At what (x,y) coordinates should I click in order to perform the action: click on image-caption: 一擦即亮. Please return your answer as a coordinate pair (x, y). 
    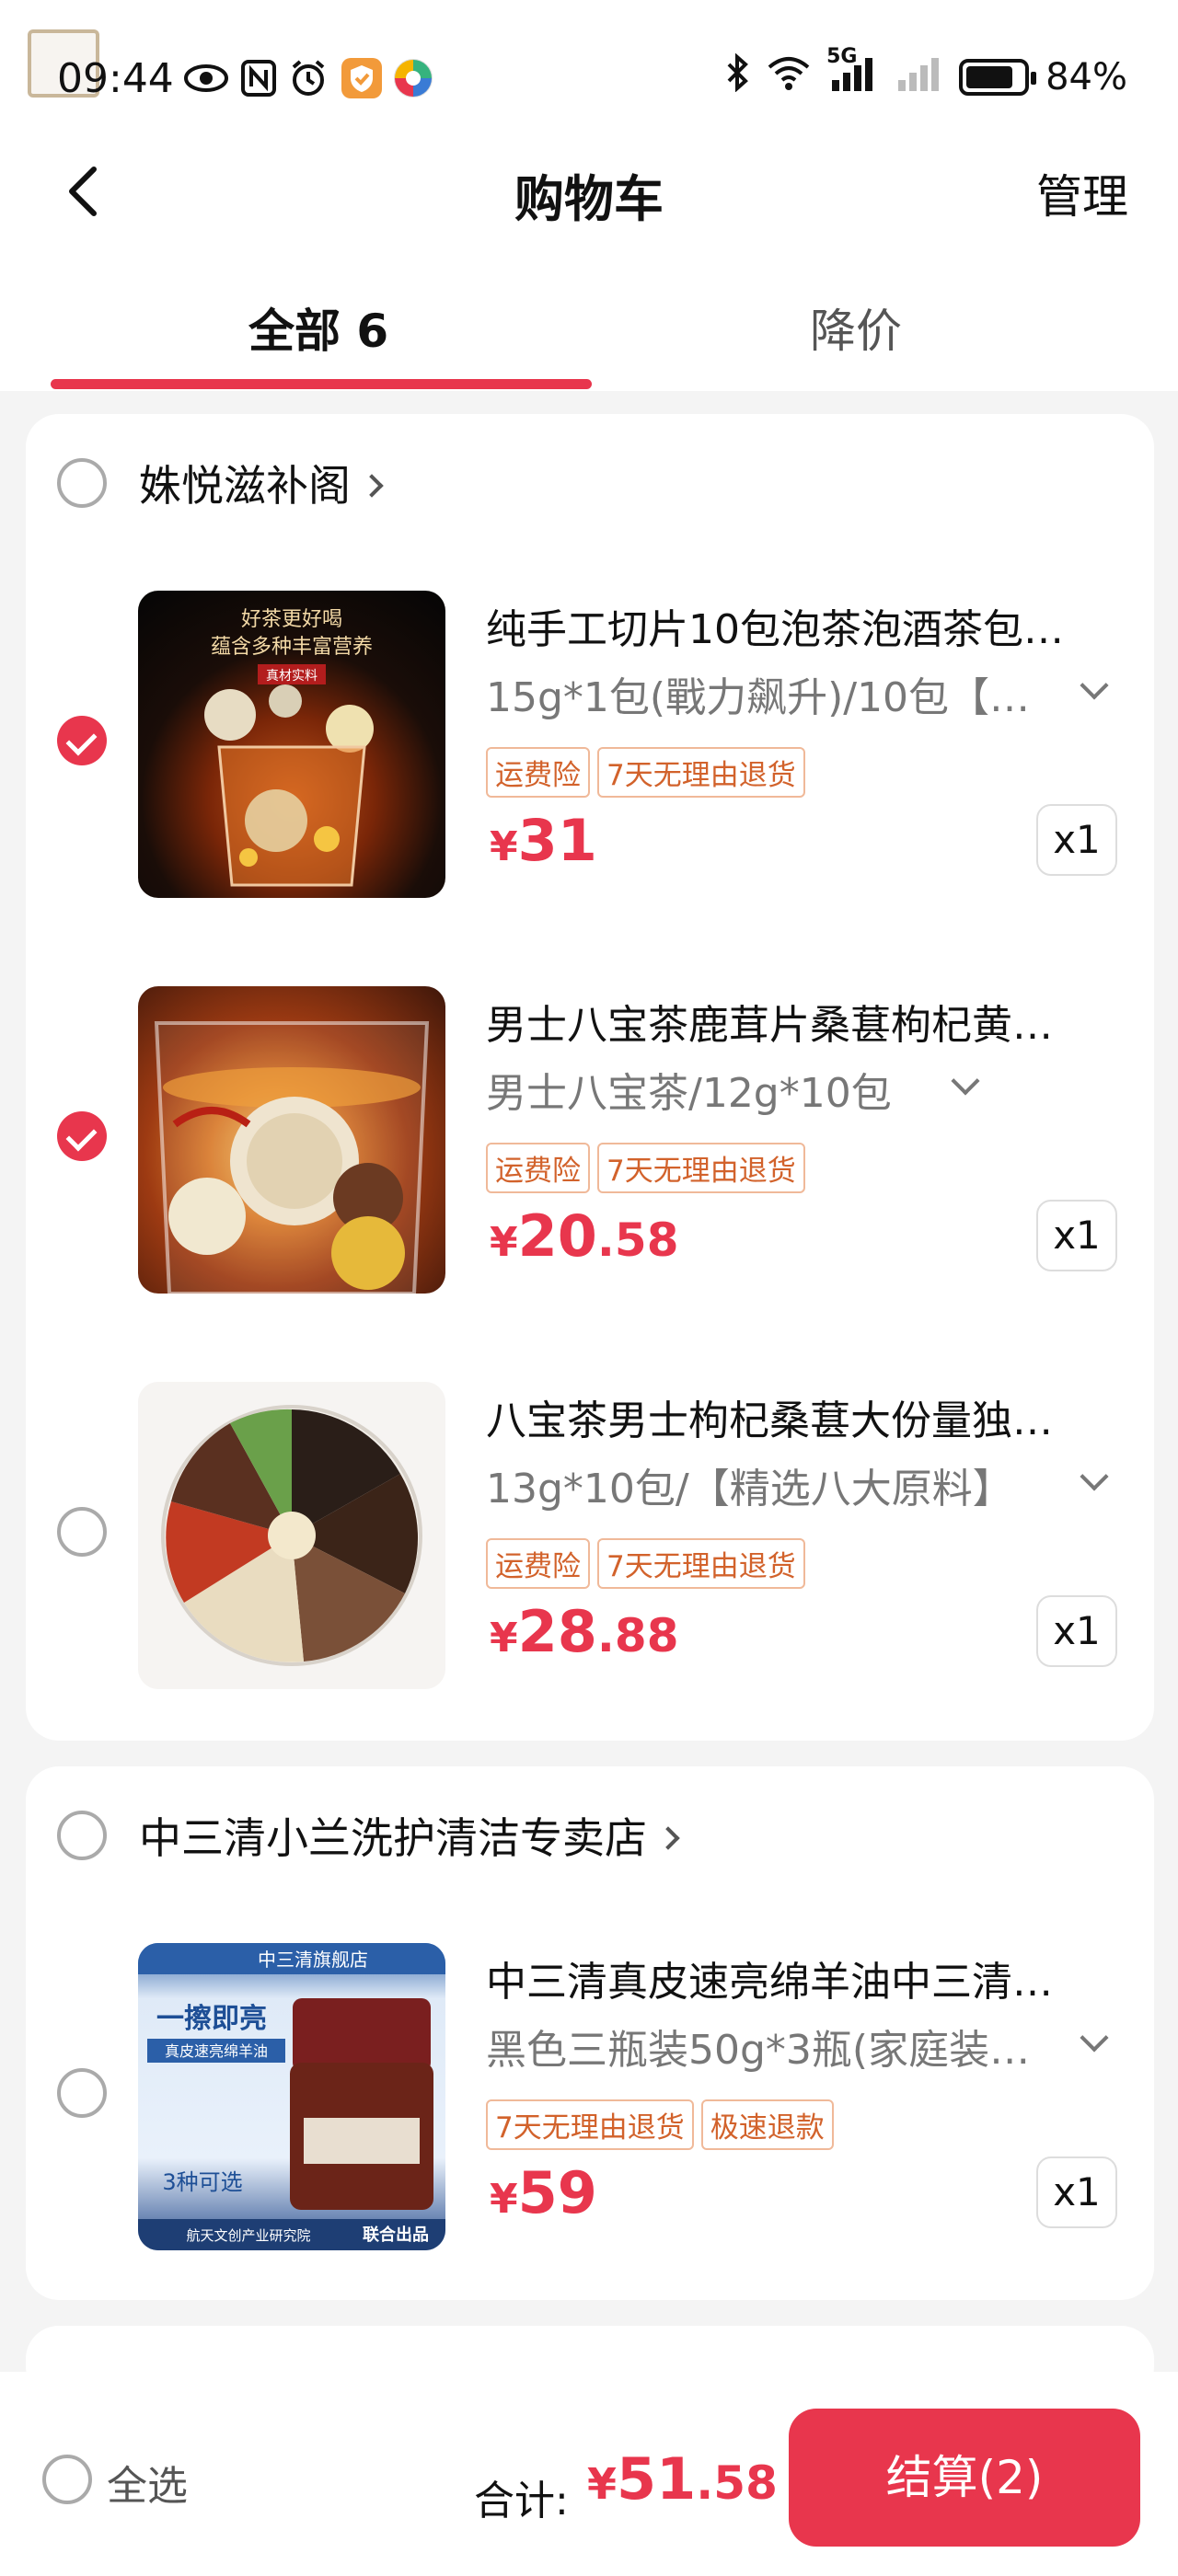
    Looking at the image, I should click on (211, 2019).